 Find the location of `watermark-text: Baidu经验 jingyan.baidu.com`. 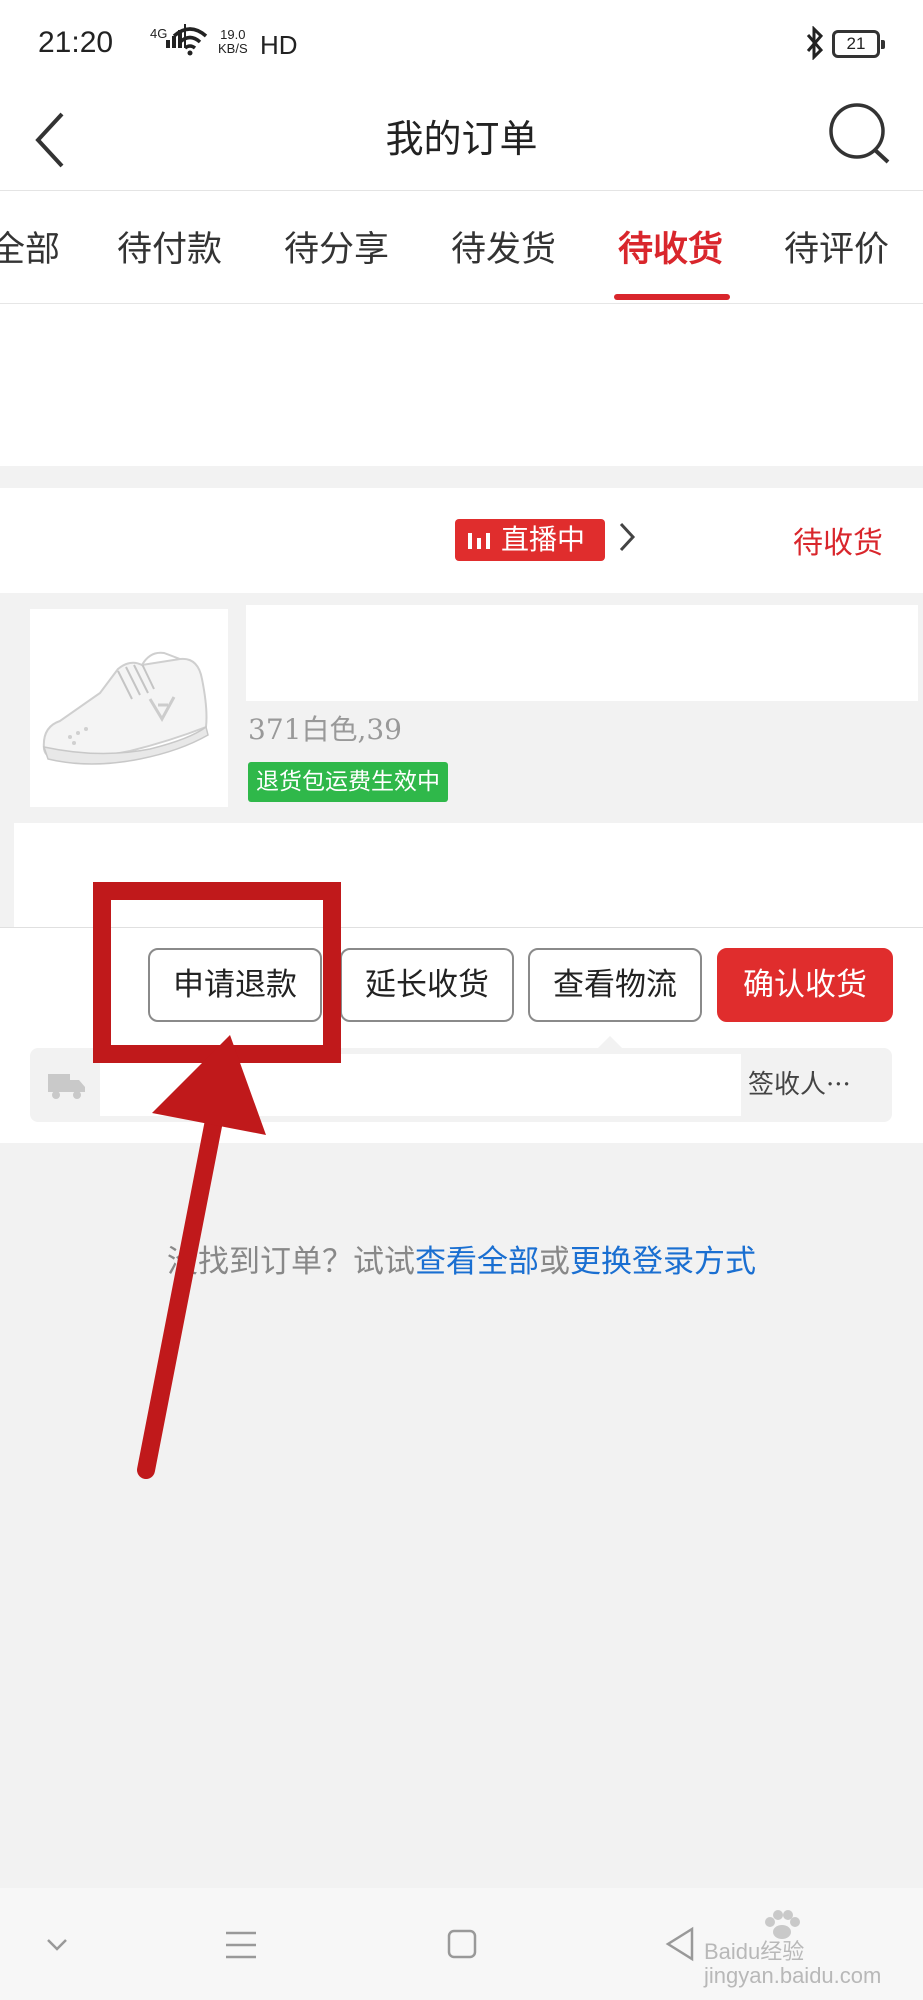

watermark-text: Baidu经验 jingyan.baidu.com is located at coordinates (793, 1963).